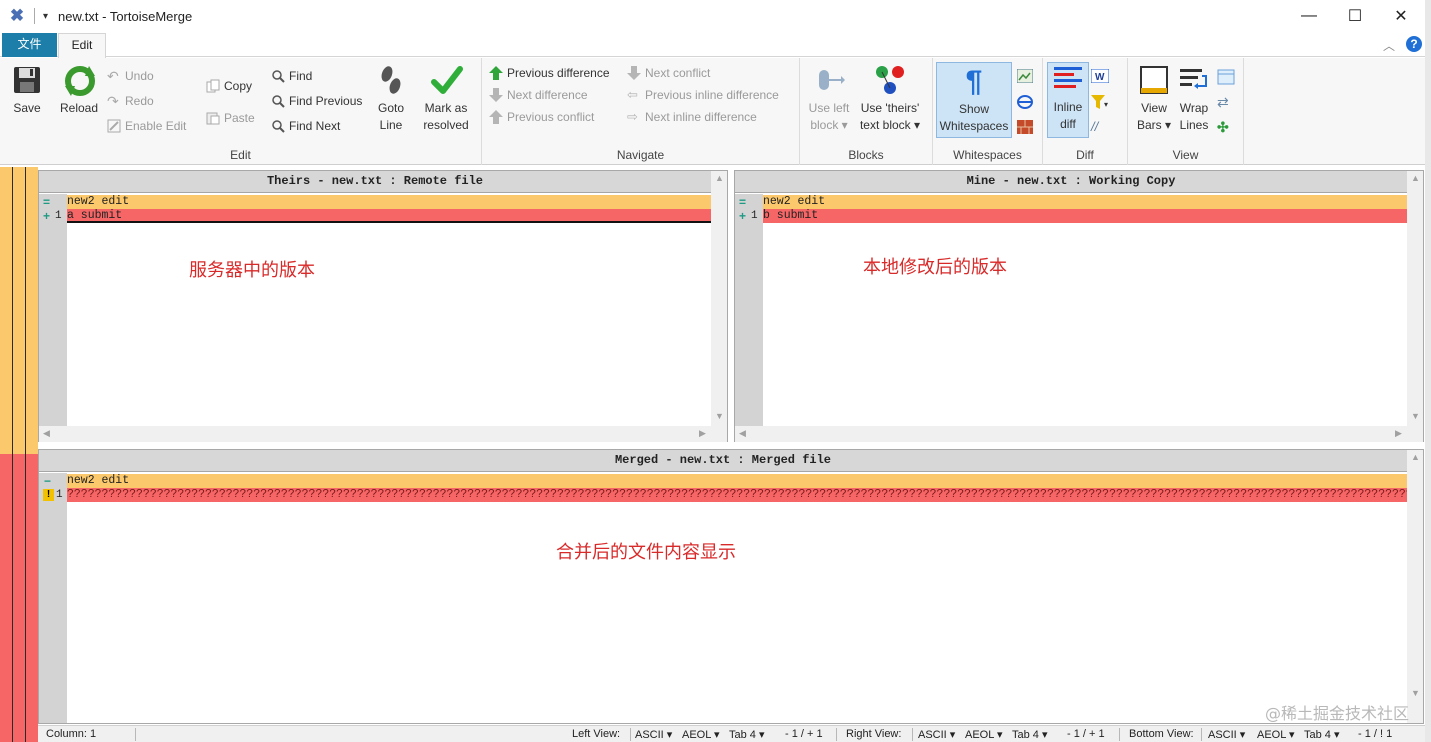 The width and height of the screenshot is (1431, 742). What do you see at coordinates (668, 73) in the screenshot?
I see `next-conflict-button: Next conflict` at bounding box center [668, 73].